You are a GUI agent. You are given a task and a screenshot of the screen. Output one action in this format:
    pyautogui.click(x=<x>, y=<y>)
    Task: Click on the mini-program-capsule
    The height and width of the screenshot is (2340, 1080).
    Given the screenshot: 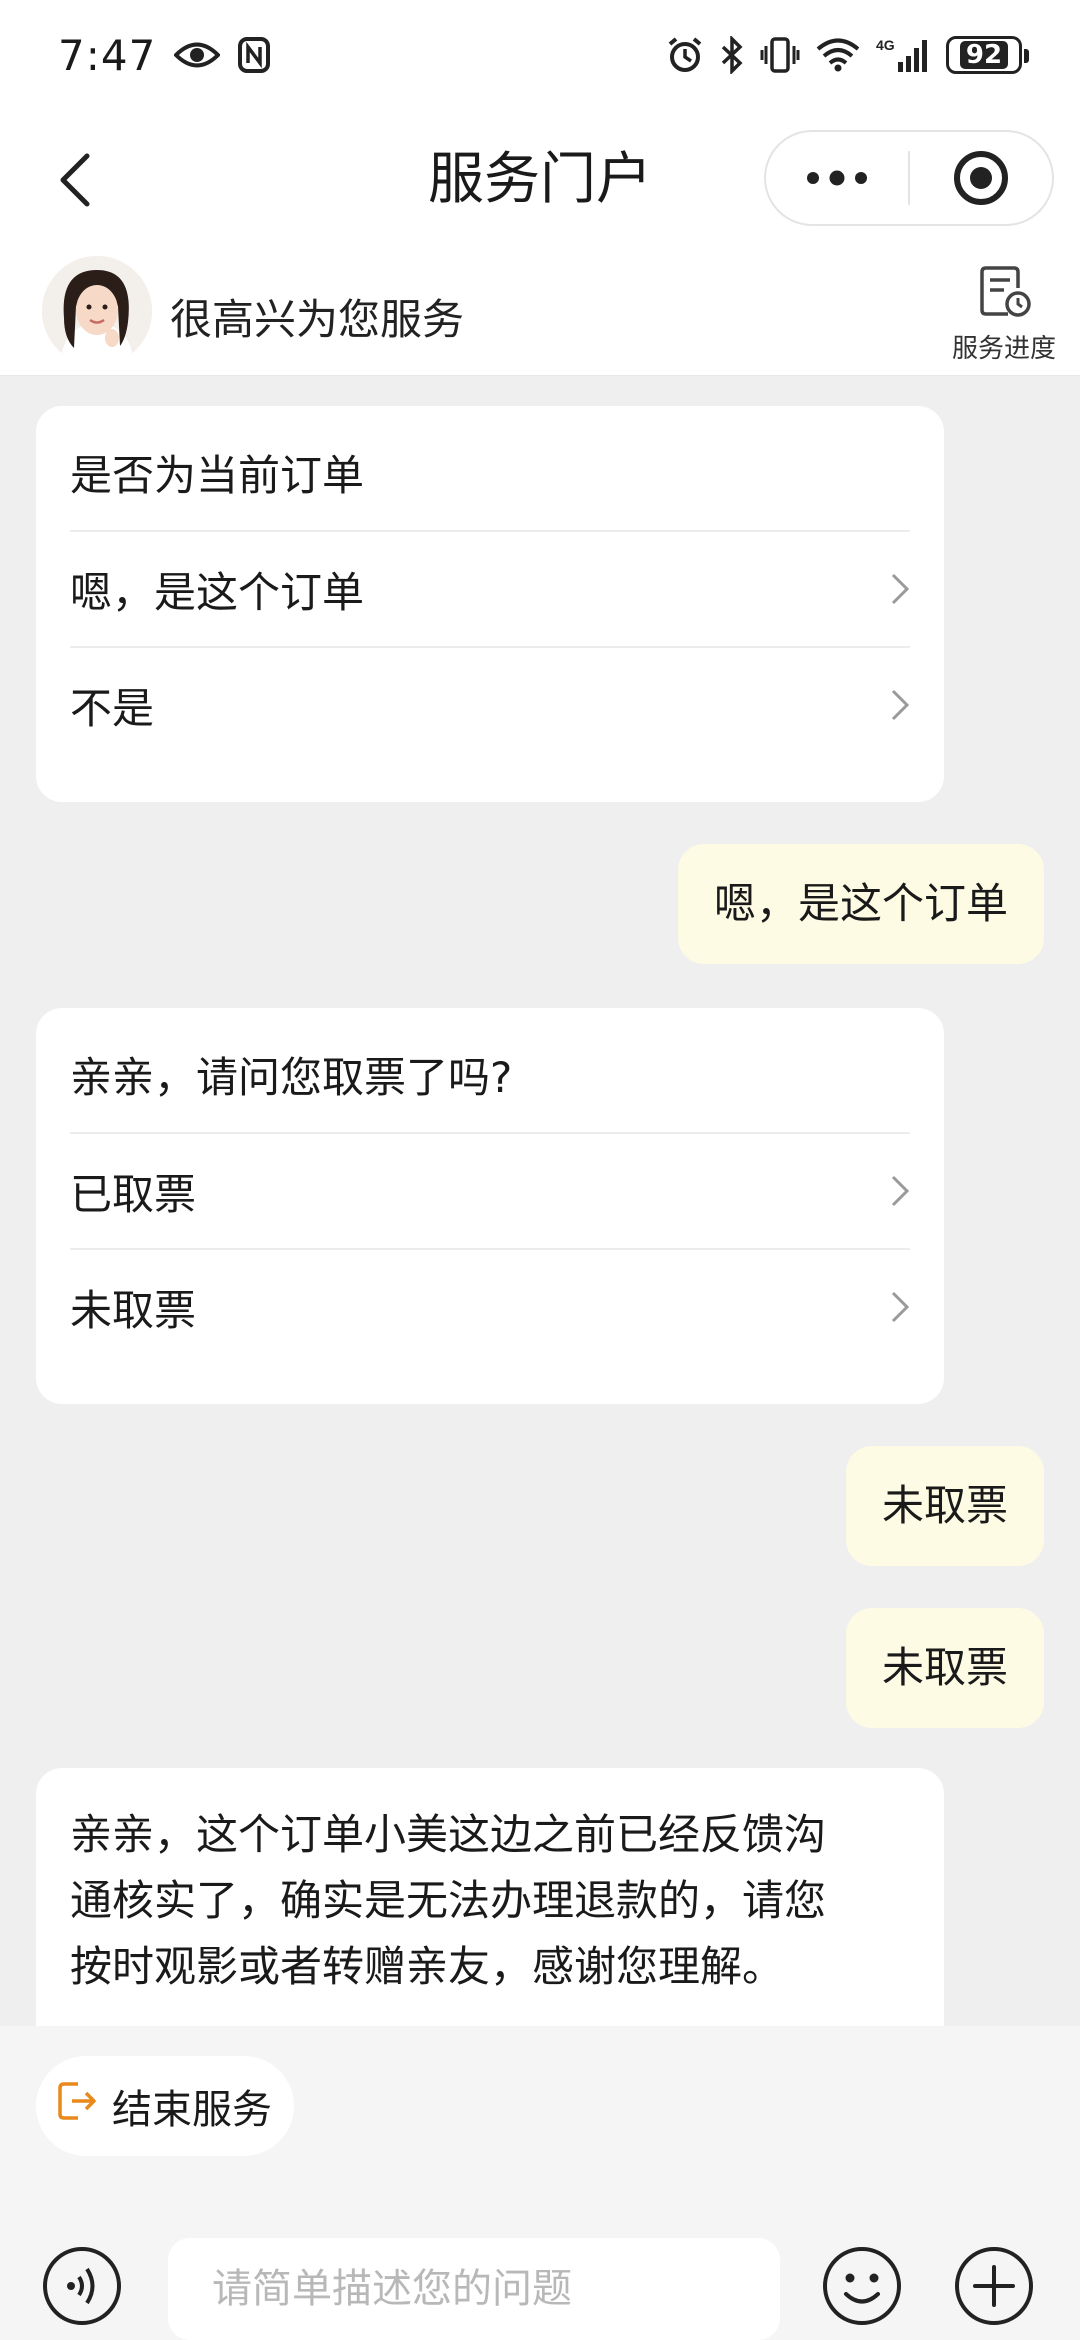 What is the action you would take?
    pyautogui.click(x=909, y=178)
    